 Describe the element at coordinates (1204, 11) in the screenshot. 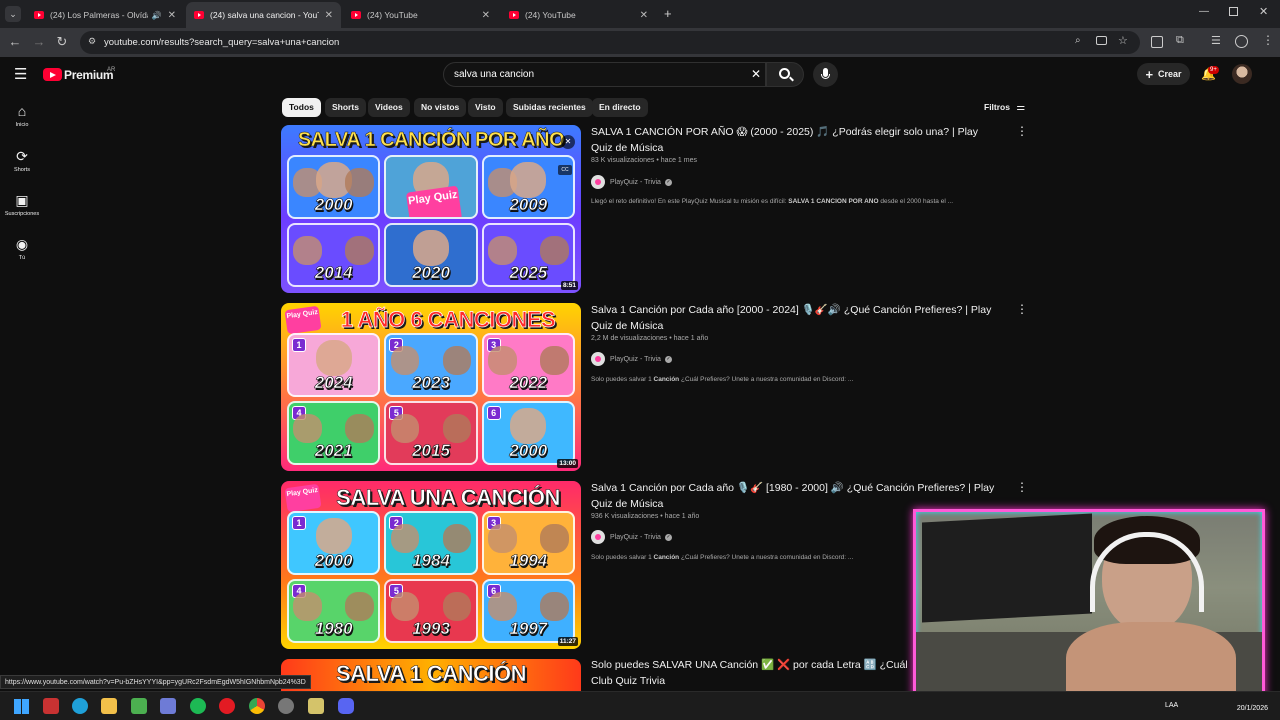

I see `minimize-icon: —` at that location.